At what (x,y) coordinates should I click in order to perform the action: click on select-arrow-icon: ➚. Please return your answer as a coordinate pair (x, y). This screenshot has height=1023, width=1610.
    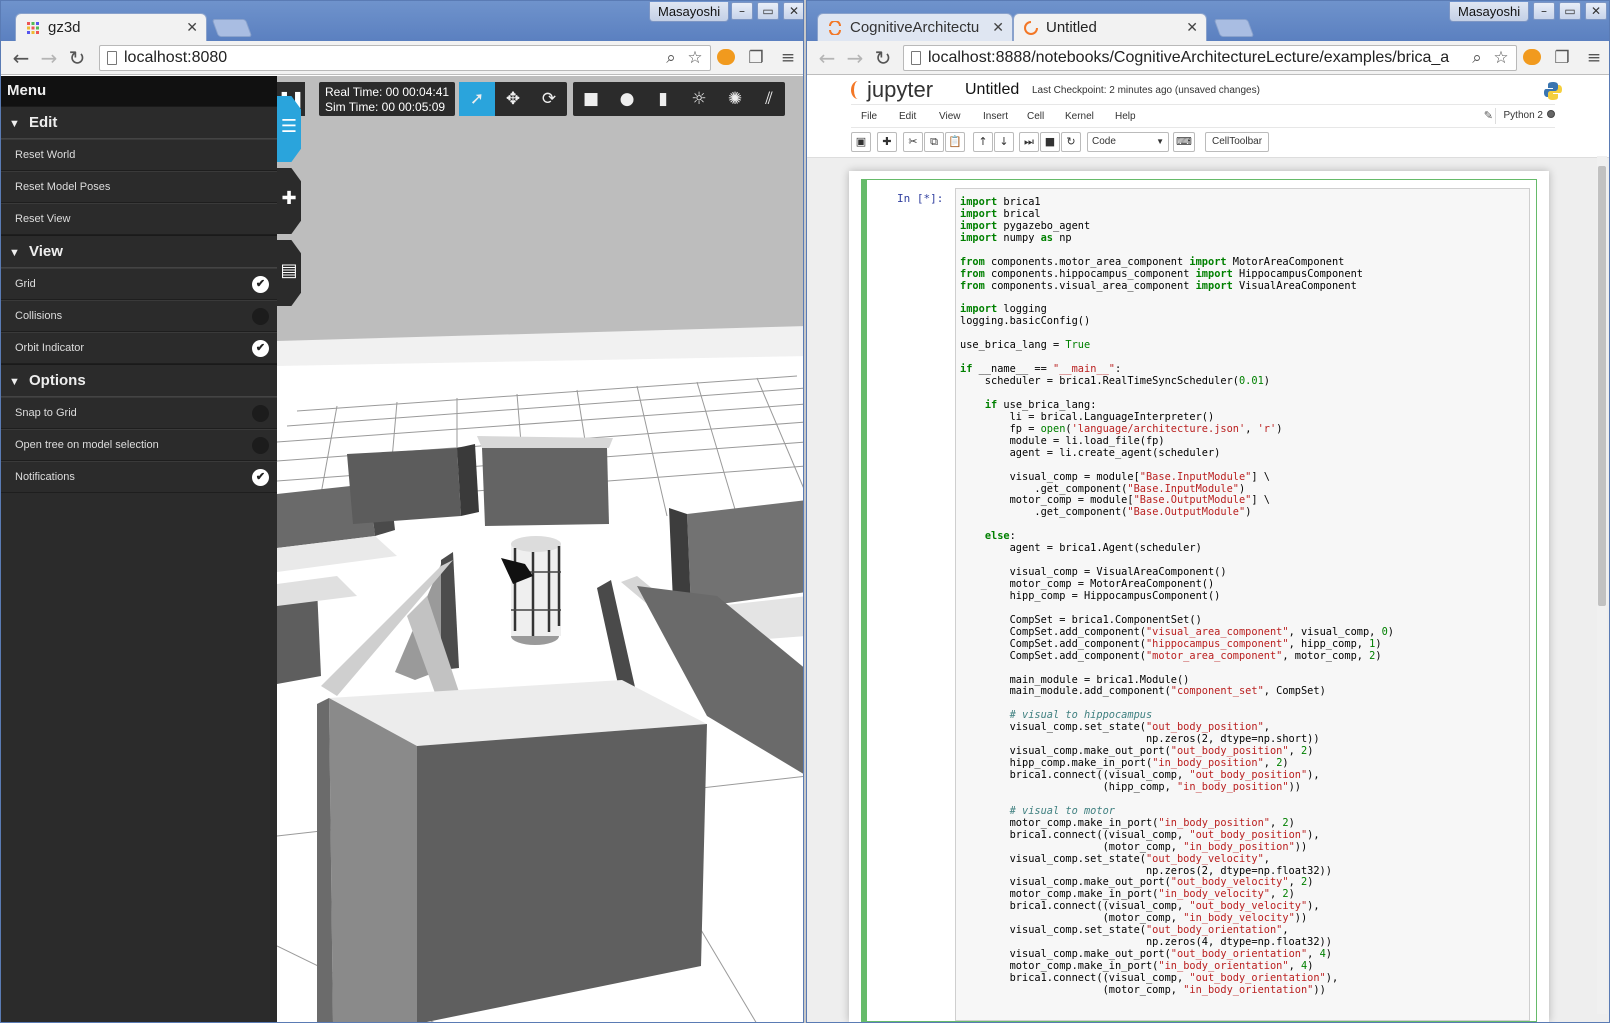
    Looking at the image, I should click on (477, 99).